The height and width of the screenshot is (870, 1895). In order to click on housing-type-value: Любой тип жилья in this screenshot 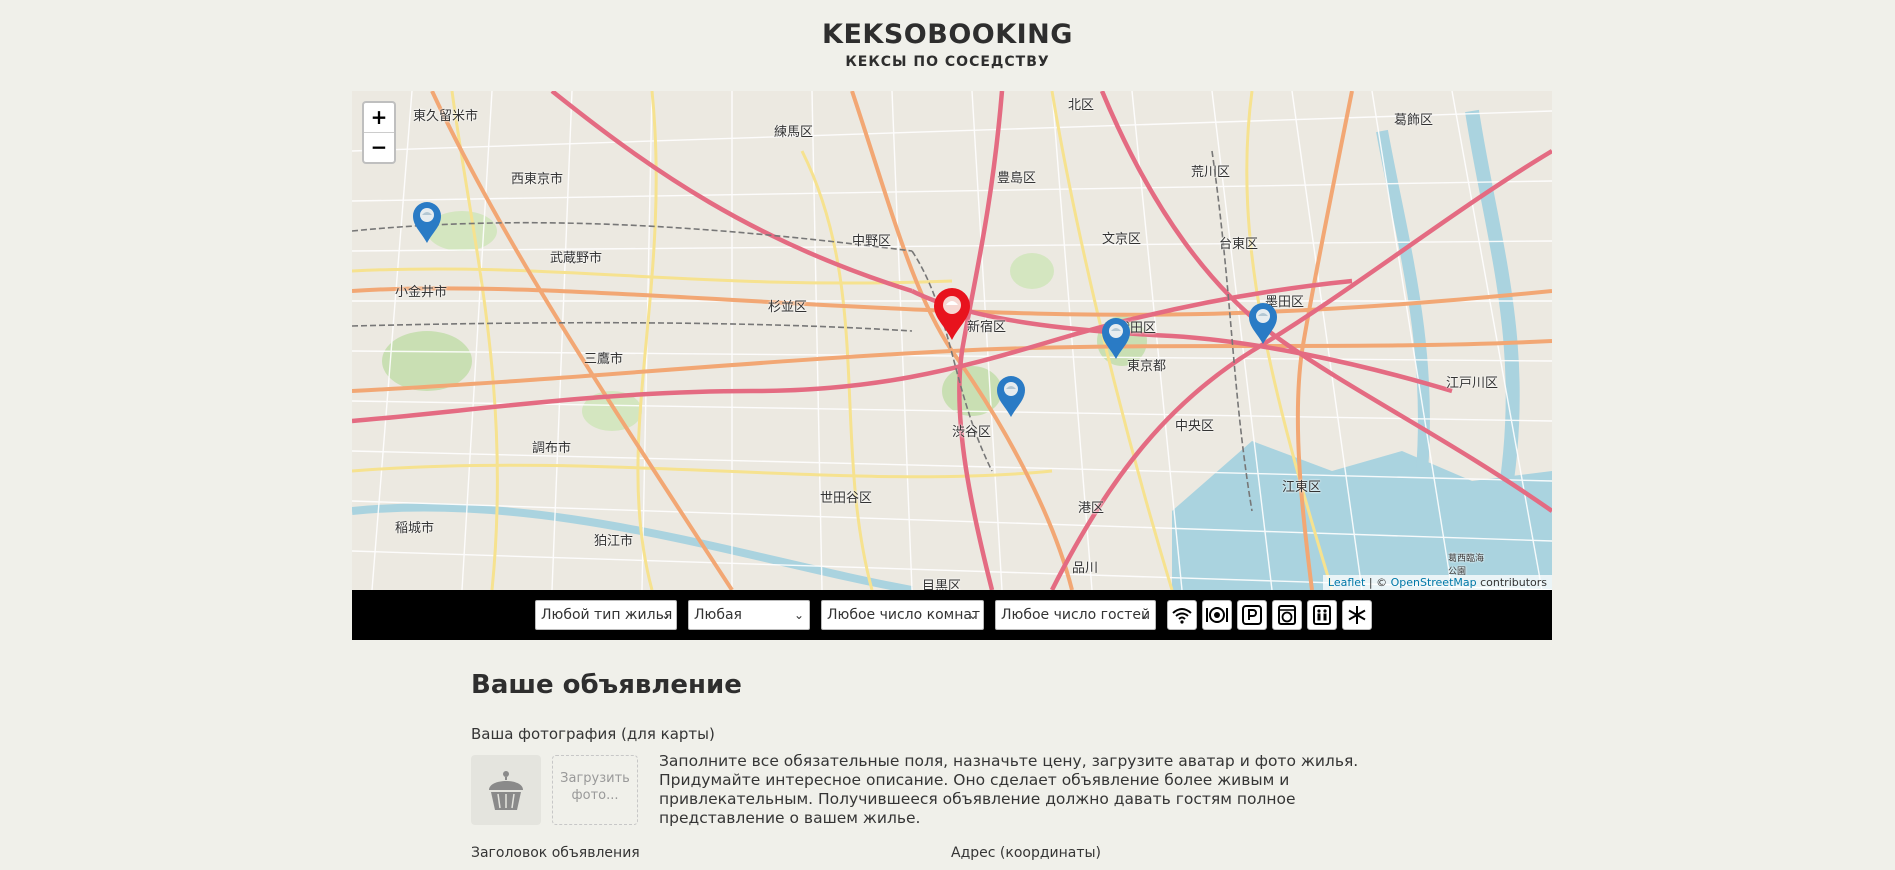, I will do `click(607, 615)`.